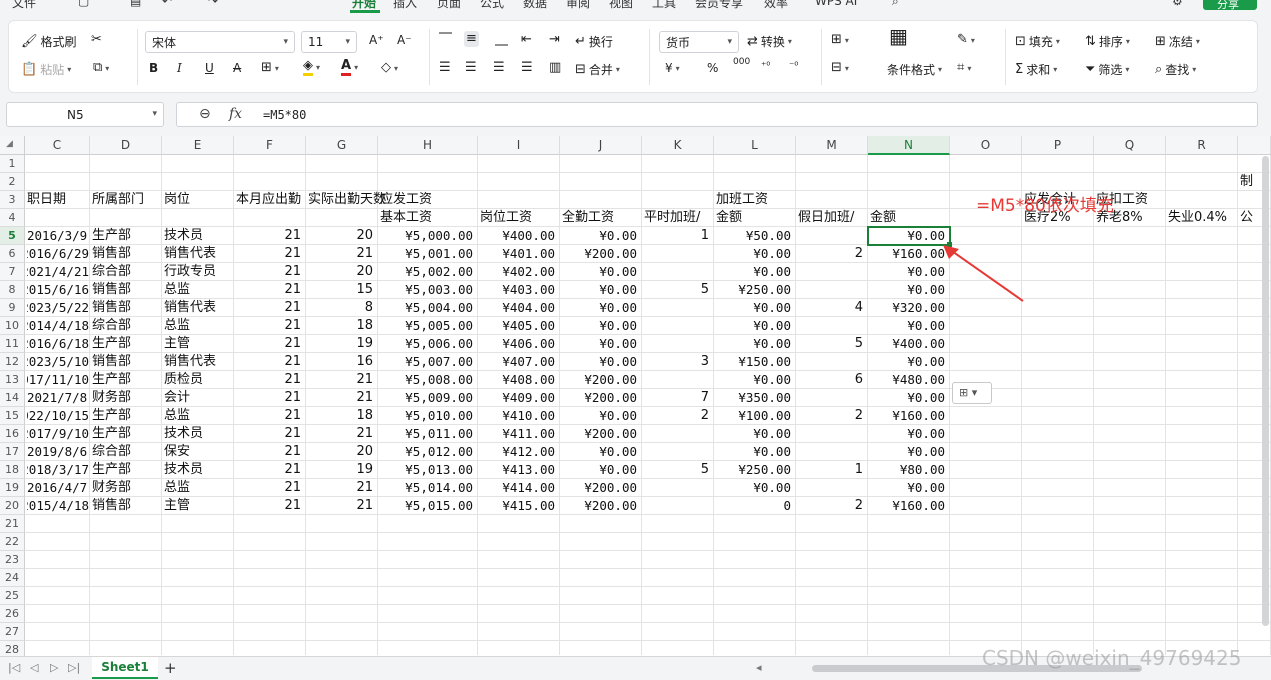  I want to click on cell-j9: ¥0.00, so click(601, 308).